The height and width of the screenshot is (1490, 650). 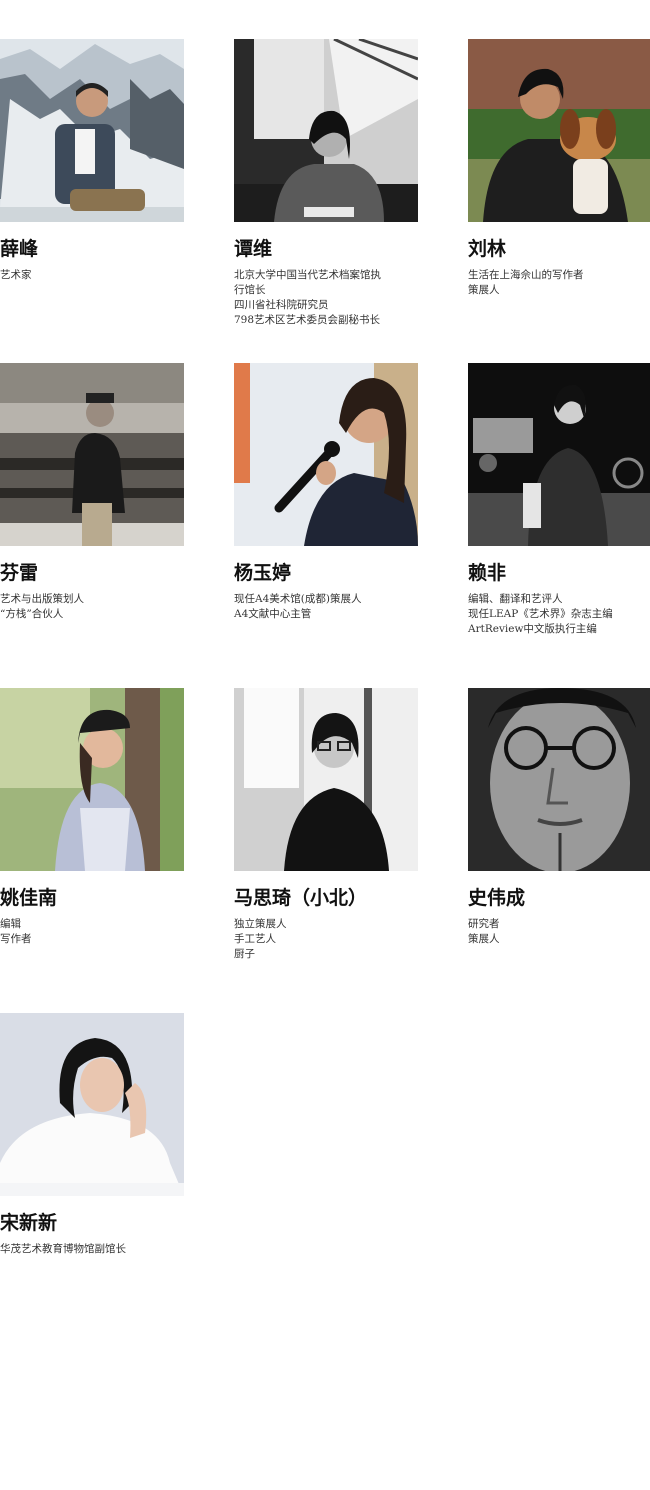 I want to click on person-card-yao-jia-nan: 姚佳南 编辑 写作者, so click(x=92, y=817).